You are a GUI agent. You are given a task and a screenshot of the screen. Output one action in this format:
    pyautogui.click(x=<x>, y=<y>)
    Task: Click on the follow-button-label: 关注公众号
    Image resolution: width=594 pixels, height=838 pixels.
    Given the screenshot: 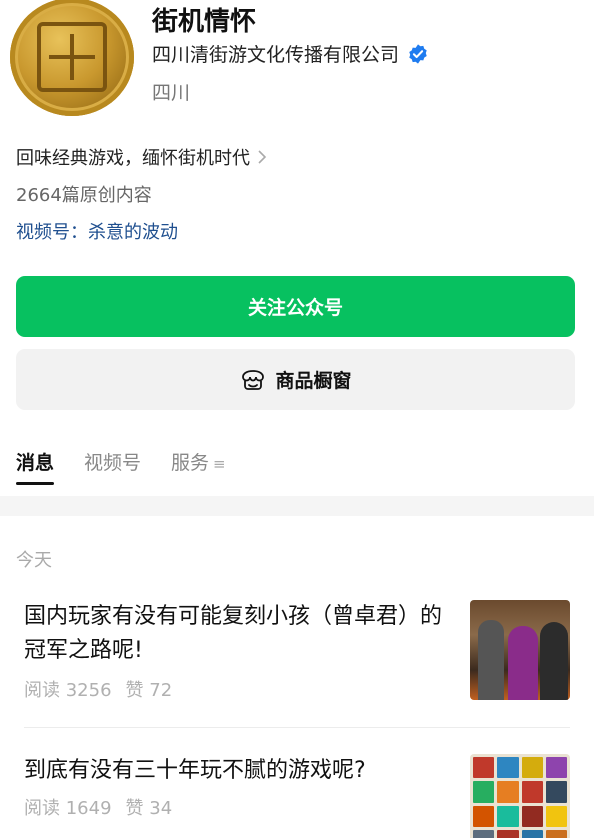 What is the action you would take?
    pyautogui.click(x=295, y=308)
    